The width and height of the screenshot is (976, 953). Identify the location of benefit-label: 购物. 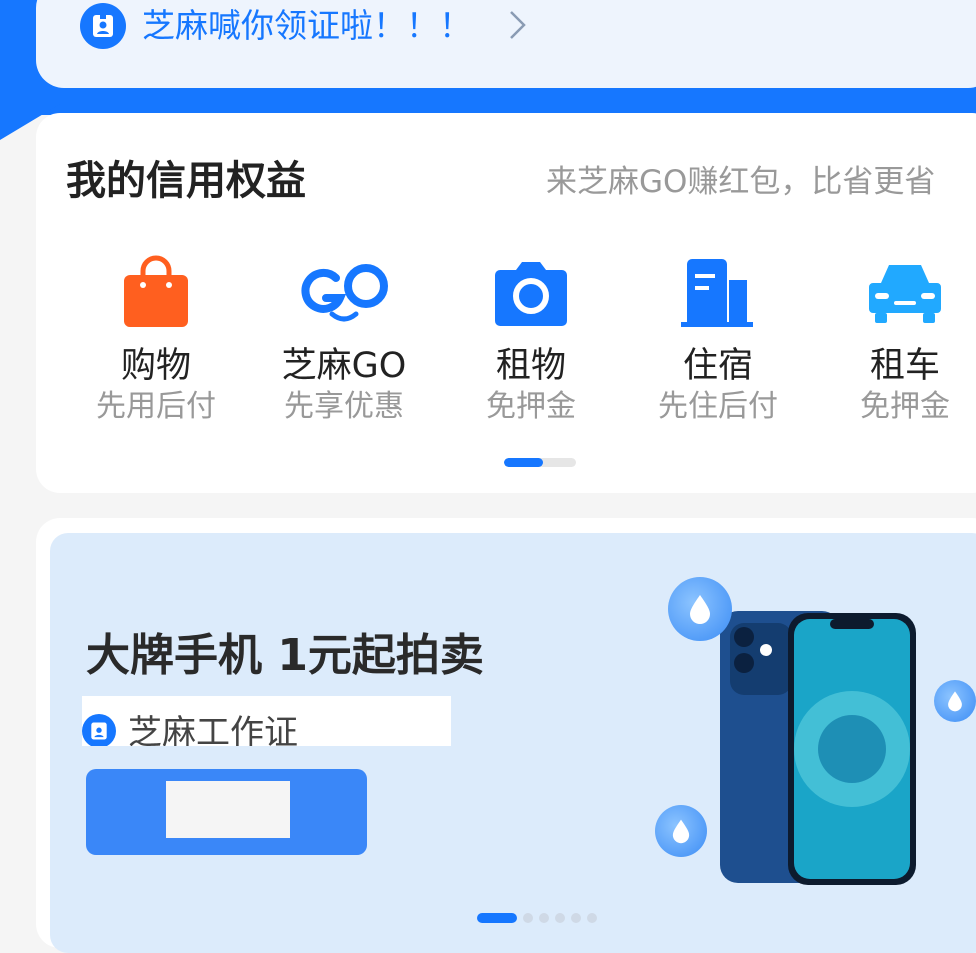
(155, 366).